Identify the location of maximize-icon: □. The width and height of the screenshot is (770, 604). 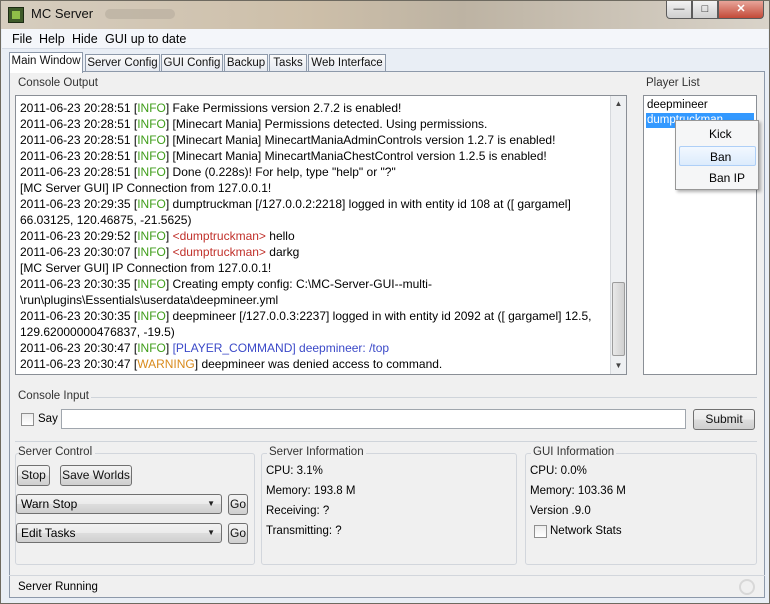
(705, 9).